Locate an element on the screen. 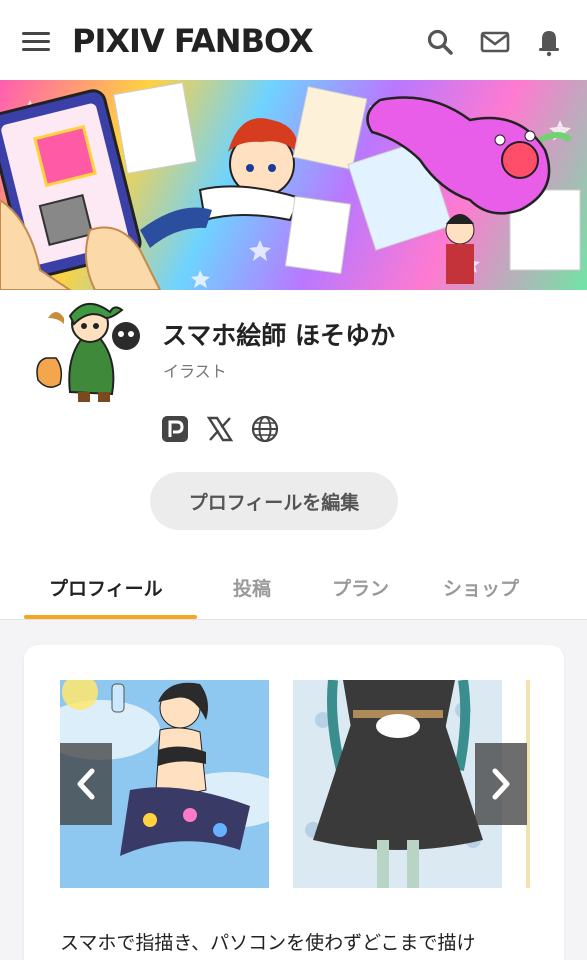 This screenshot has height=960, width=587. globe-icon is located at coordinates (265, 429).